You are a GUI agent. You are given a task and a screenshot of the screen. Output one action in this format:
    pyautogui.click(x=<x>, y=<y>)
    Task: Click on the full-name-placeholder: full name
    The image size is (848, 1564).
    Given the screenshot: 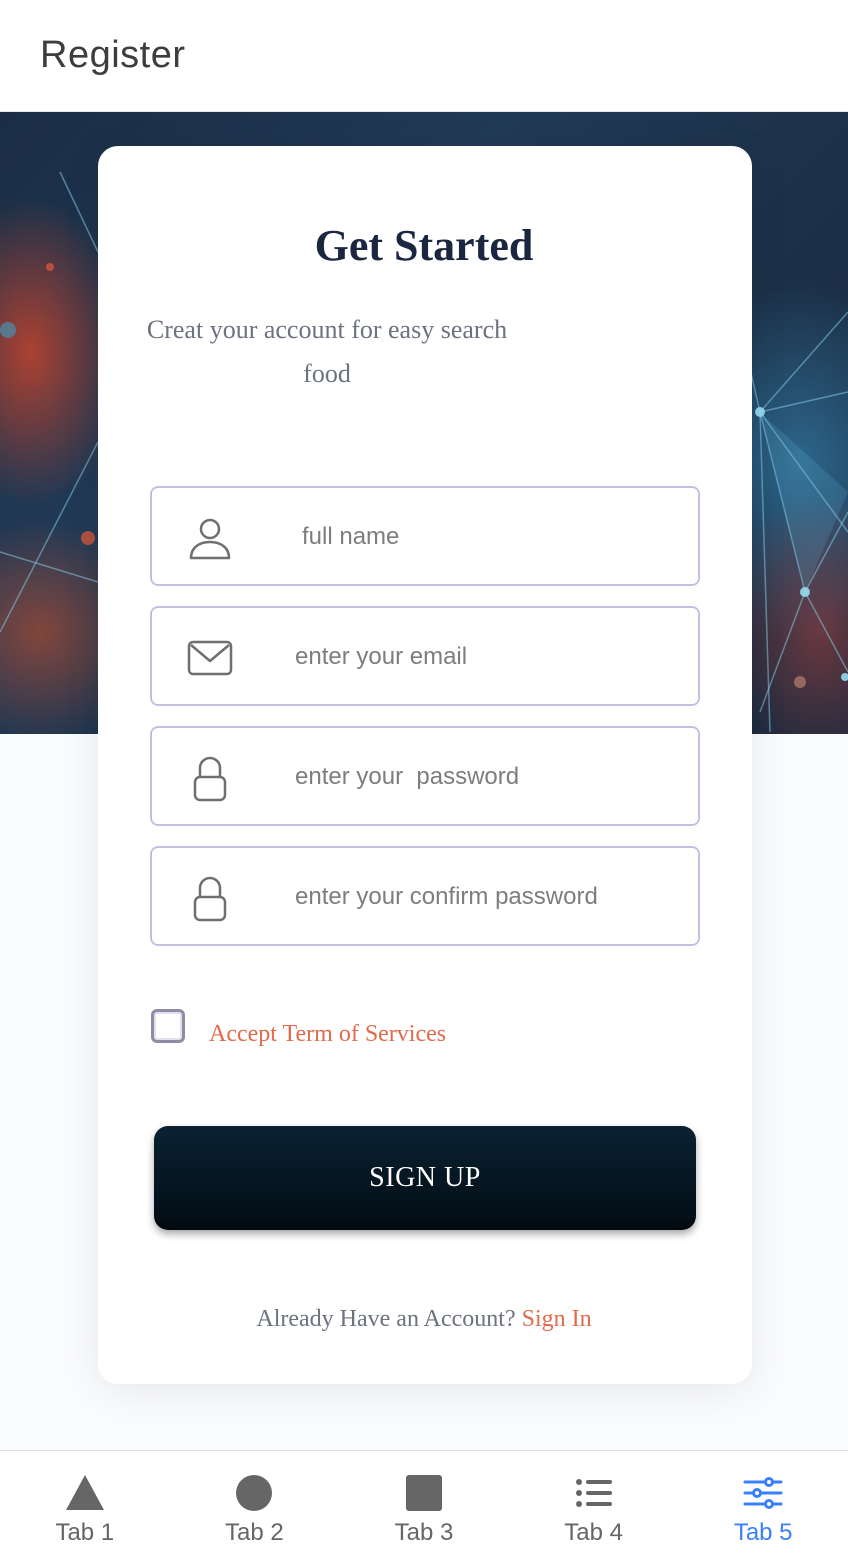 What is the action you would take?
    pyautogui.click(x=351, y=536)
    